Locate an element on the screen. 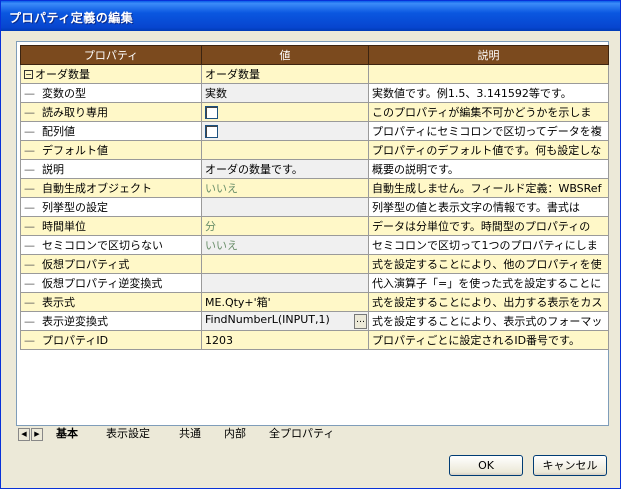 The height and width of the screenshot is (491, 623). property-name-cell: — 仮想プロパティ逆変換式 is located at coordinates (111, 283).